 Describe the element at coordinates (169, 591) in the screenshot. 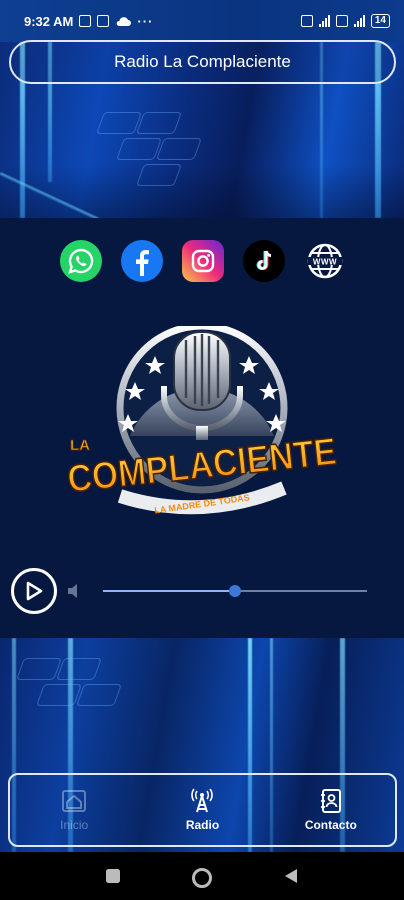

I see `volume-slider-fill` at that location.